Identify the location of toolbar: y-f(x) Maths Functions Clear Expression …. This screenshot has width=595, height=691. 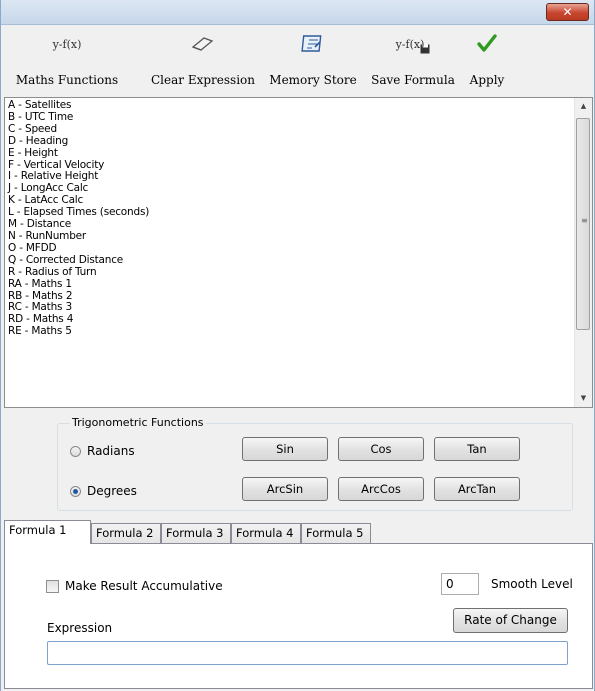
(297, 61).